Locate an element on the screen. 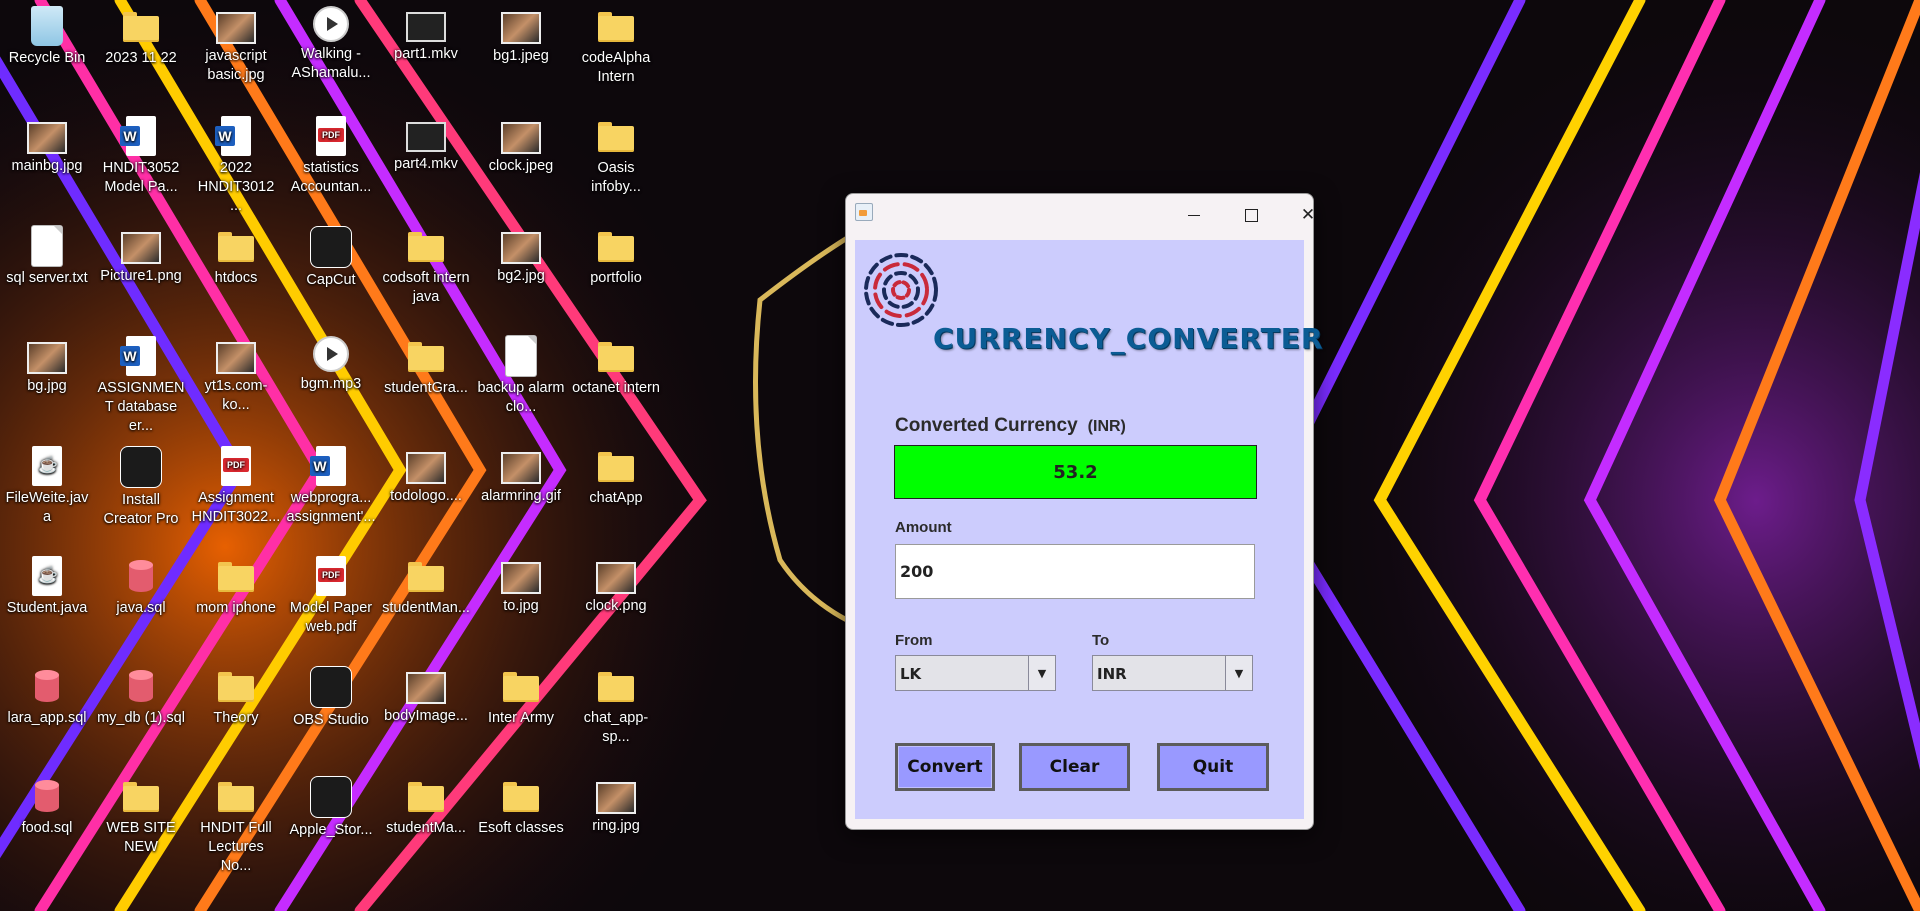 The height and width of the screenshot is (911, 1920). desktop-icon: OBS Studio is located at coordinates (331, 695).